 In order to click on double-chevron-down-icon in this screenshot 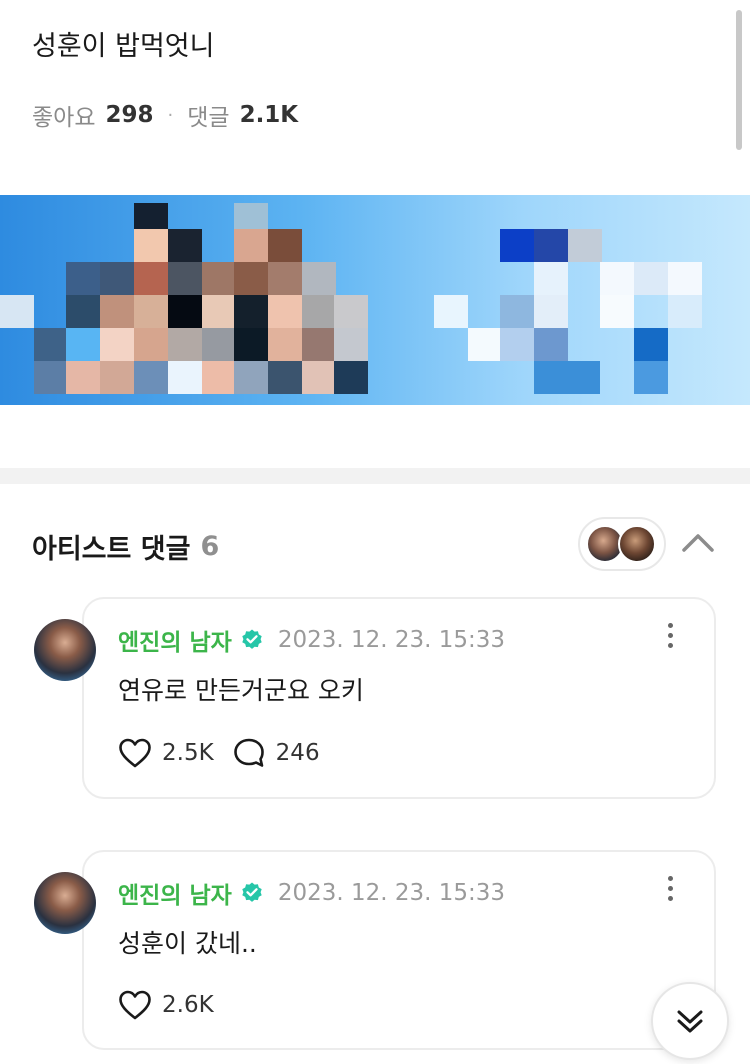, I will do `click(690, 1021)`.